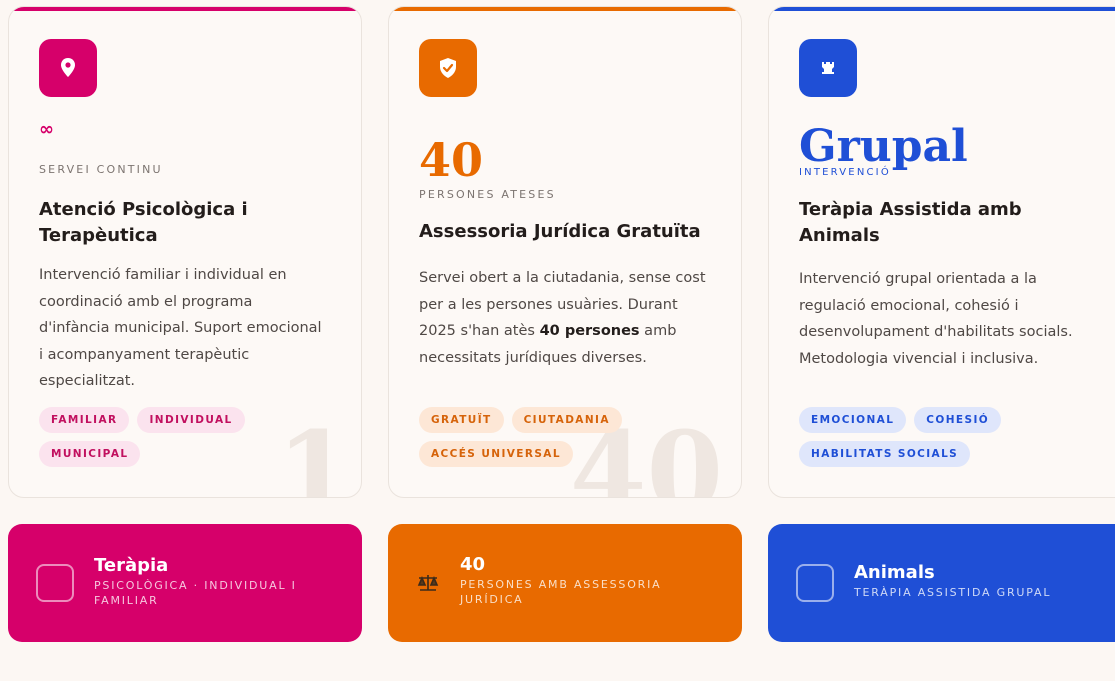  What do you see at coordinates (496, 454) in the screenshot?
I see `tag: ACCÉS UNIVERSAL` at bounding box center [496, 454].